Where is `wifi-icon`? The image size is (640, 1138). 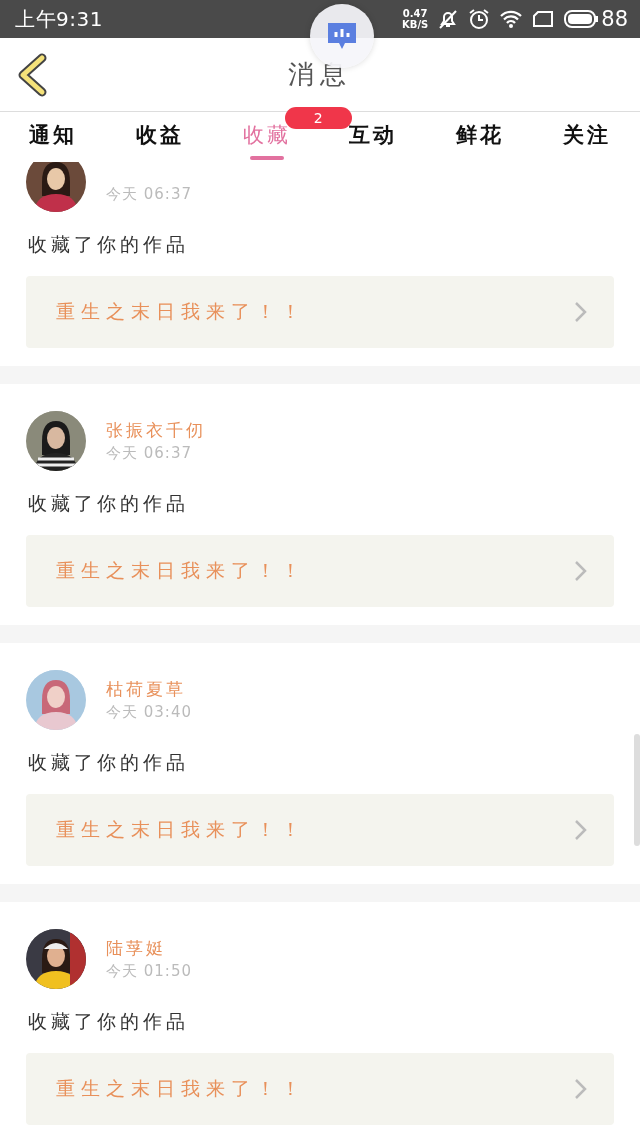
wifi-icon is located at coordinates (511, 19).